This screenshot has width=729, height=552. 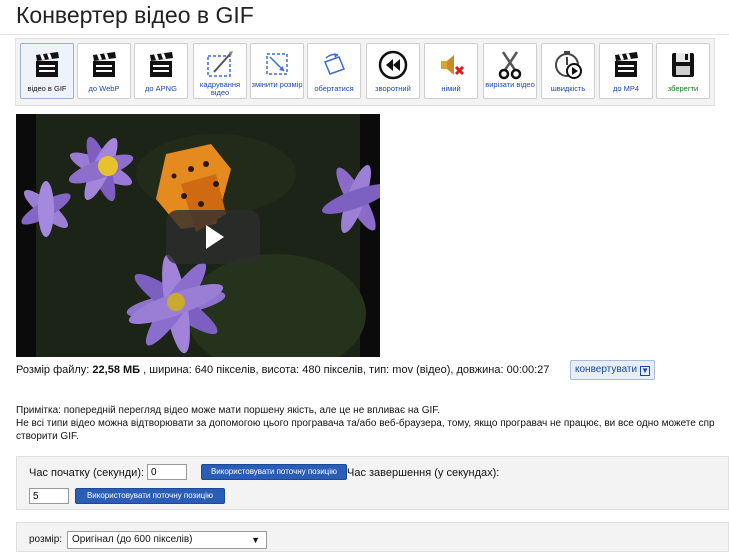 What do you see at coordinates (220, 66) in the screenshot?
I see `crop-icon` at bounding box center [220, 66].